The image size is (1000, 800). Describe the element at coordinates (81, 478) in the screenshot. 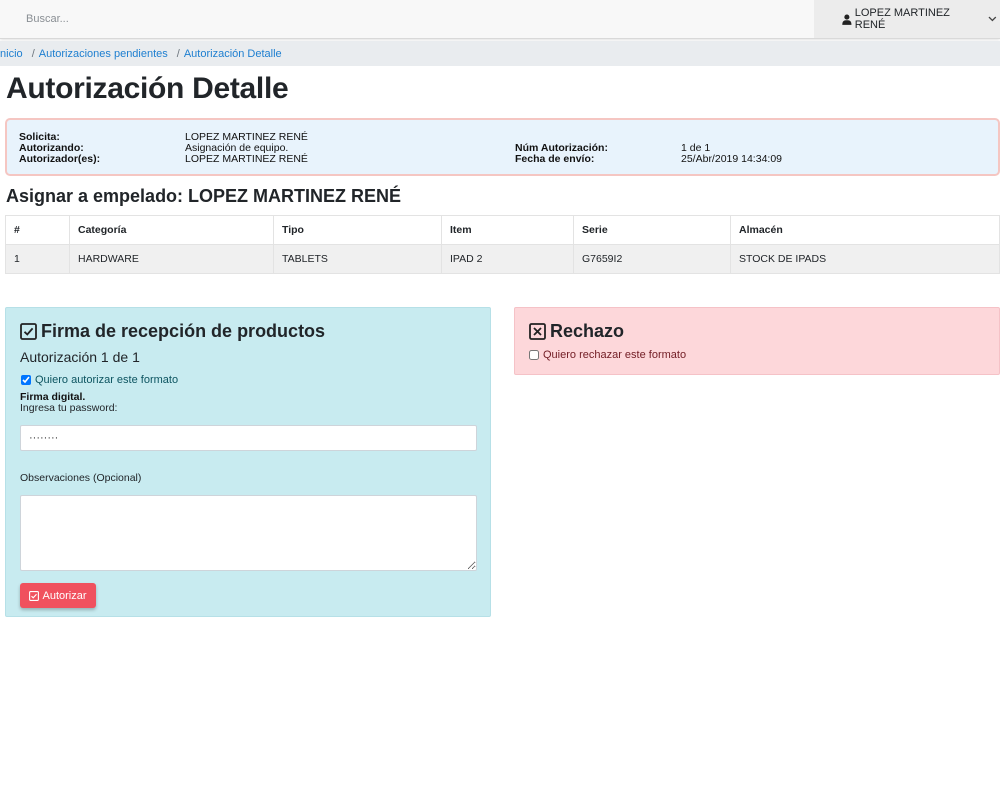

I see `observaciones-label: Observaciones (Opcional)` at that location.